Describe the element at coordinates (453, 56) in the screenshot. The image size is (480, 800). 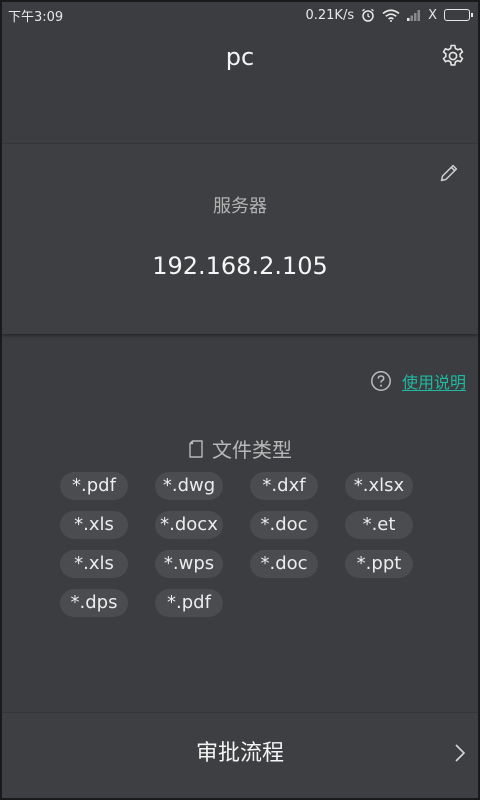
I see `gear-icon` at that location.